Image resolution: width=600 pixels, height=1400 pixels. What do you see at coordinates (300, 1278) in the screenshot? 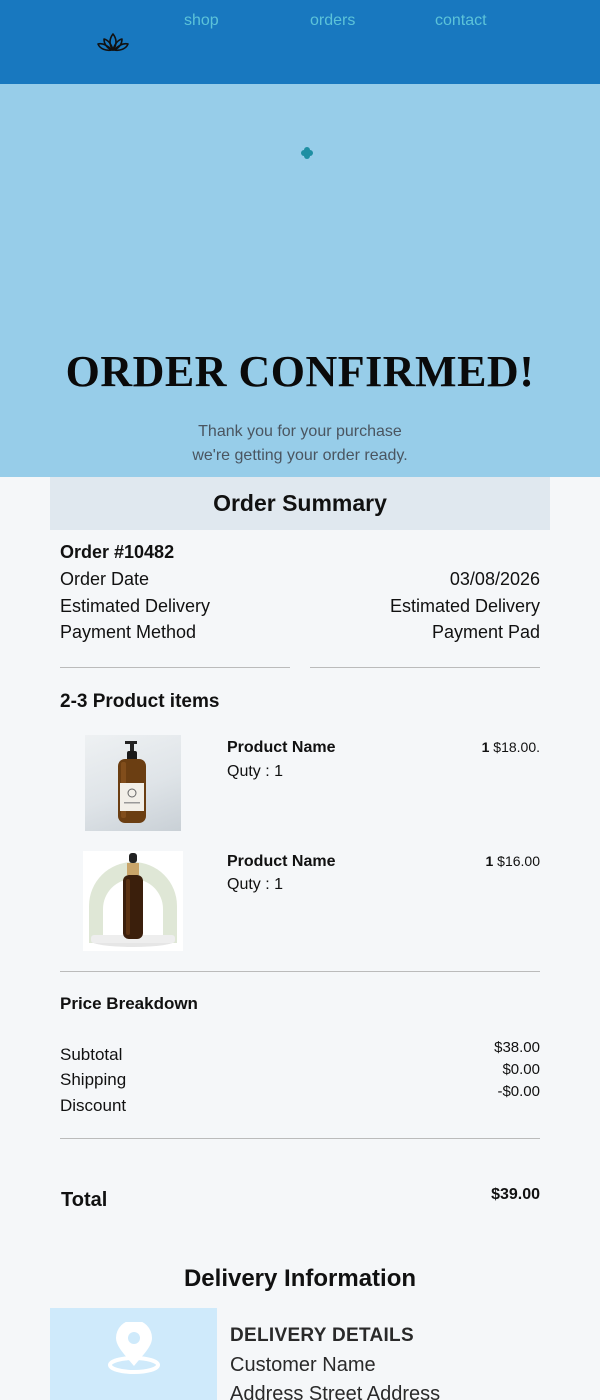
I see `delivery-information-heading: Delivery Information` at bounding box center [300, 1278].